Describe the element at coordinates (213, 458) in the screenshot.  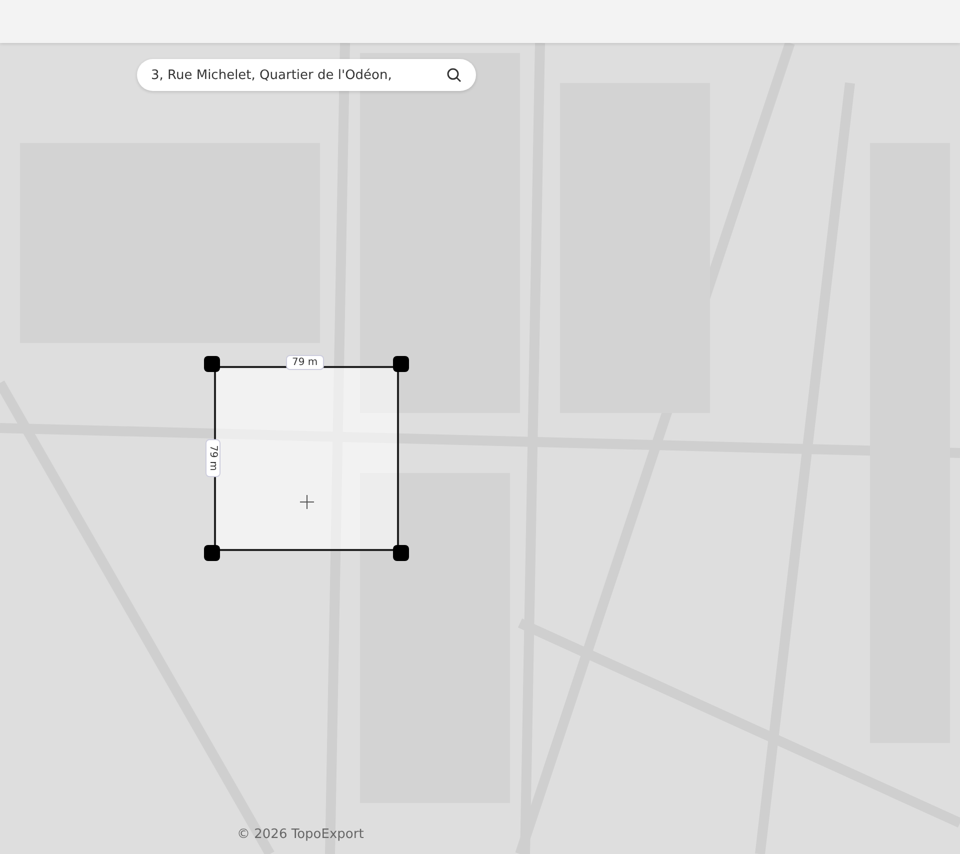
I see `height-label: 79 m` at that location.